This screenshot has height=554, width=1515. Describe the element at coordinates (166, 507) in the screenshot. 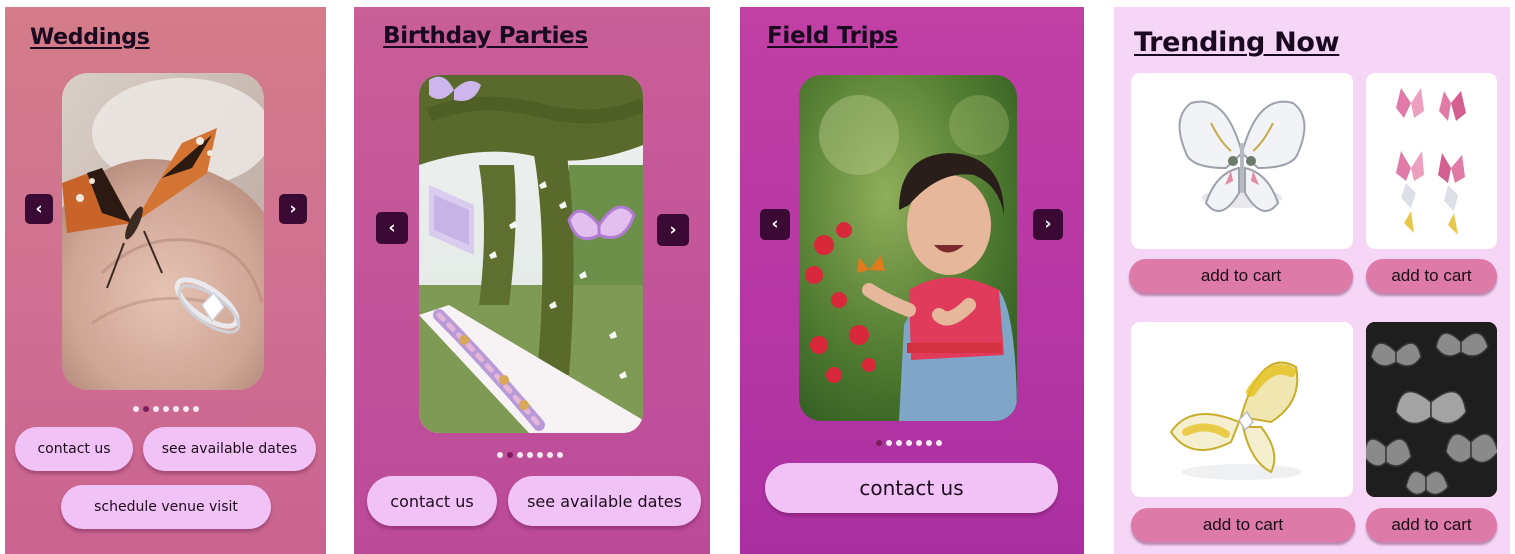

I see `weddings-visit-button: schedule venue visit` at that location.